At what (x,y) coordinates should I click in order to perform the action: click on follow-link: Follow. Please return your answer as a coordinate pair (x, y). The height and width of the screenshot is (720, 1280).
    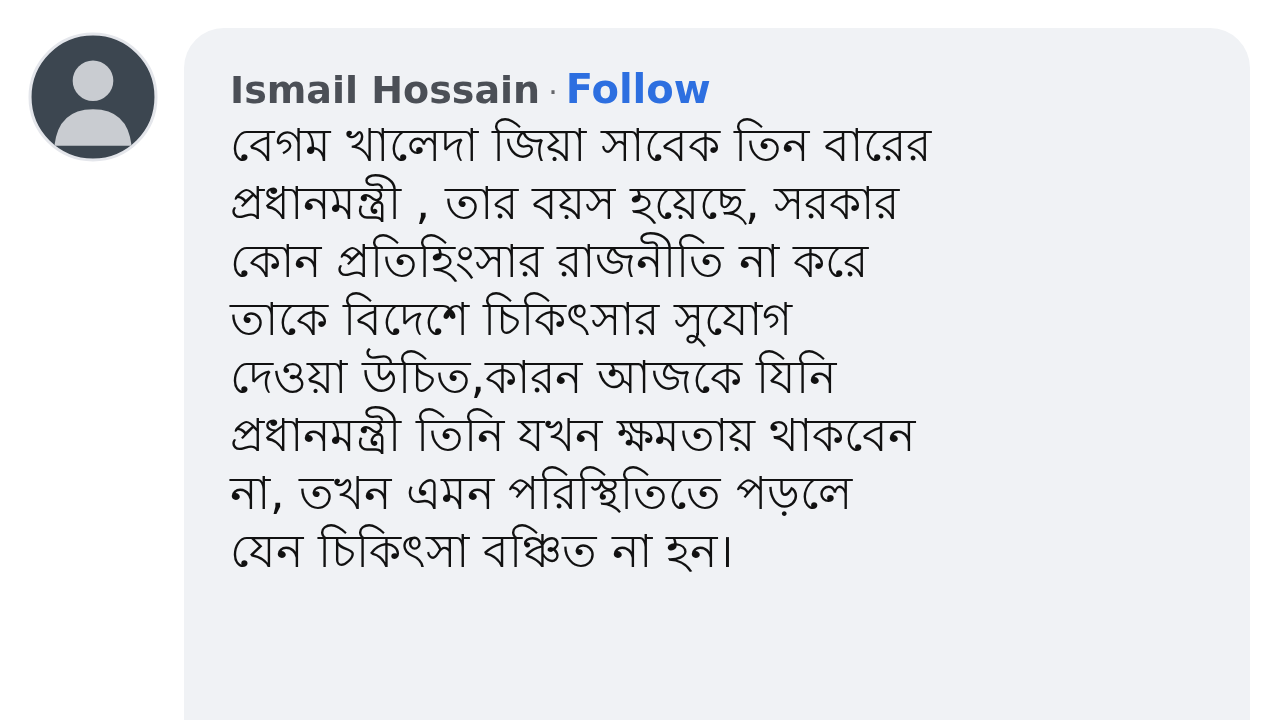
    Looking at the image, I should click on (638, 89).